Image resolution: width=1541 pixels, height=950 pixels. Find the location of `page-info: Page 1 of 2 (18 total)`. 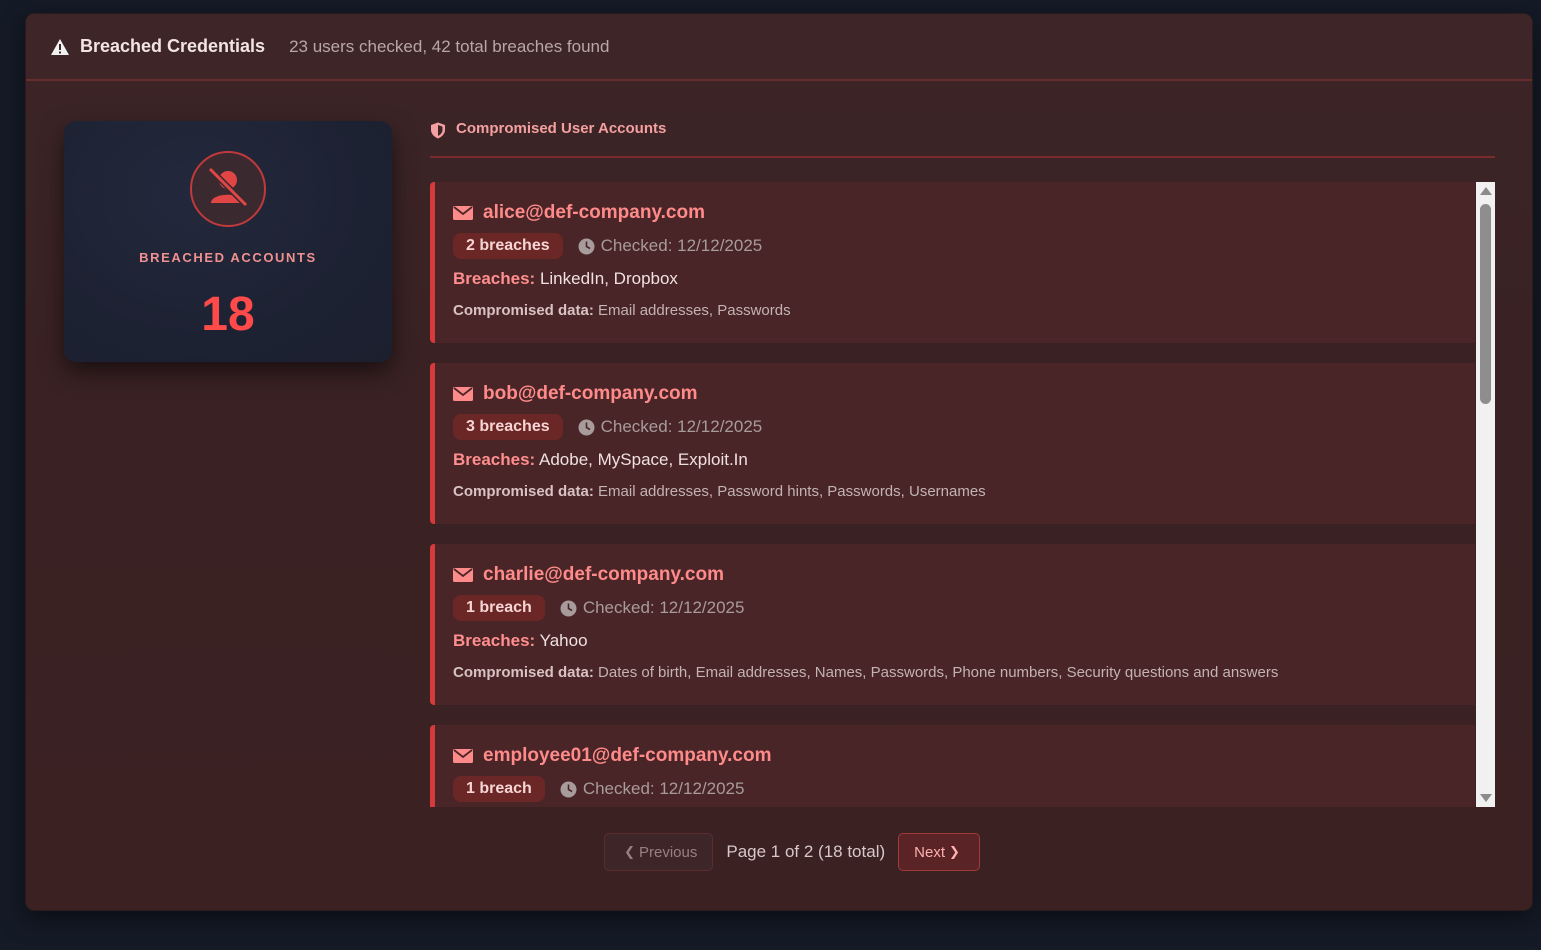

page-info: Page 1 of 2 (18 total) is located at coordinates (806, 851).